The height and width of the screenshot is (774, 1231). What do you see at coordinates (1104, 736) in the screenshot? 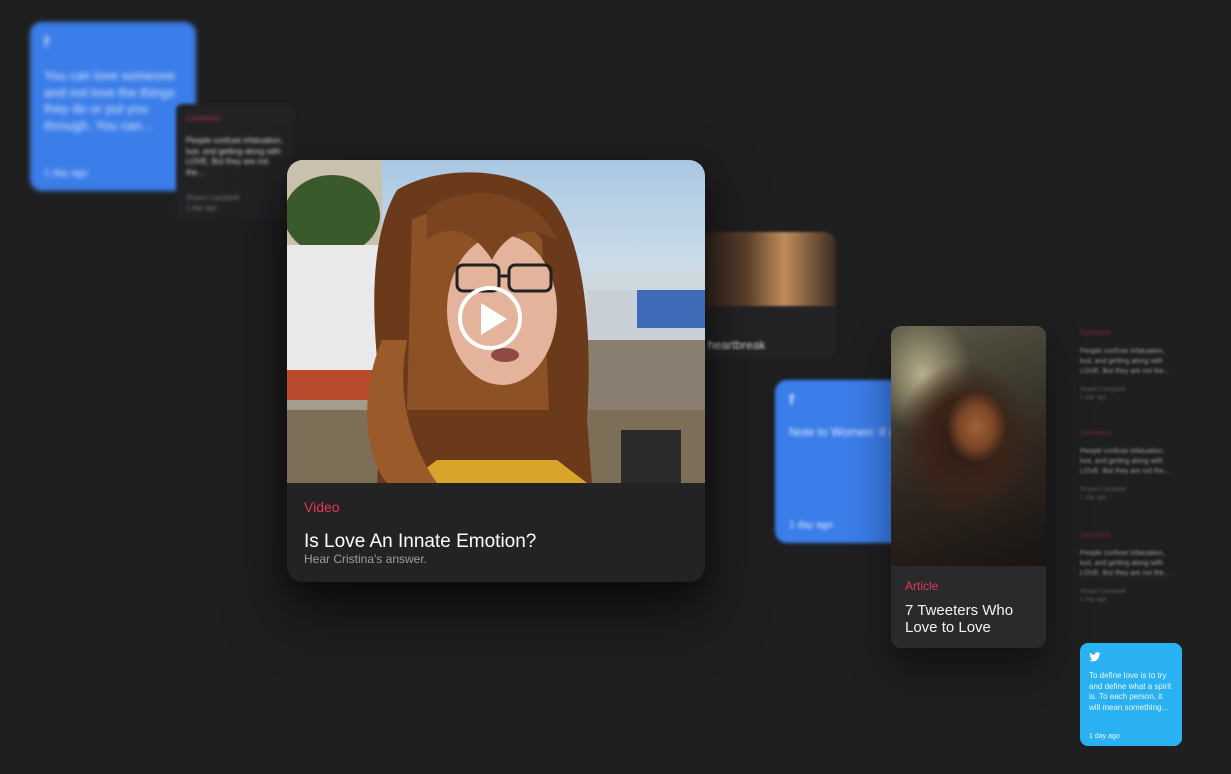
I see `tweet-timestamp: 1 day ago` at bounding box center [1104, 736].